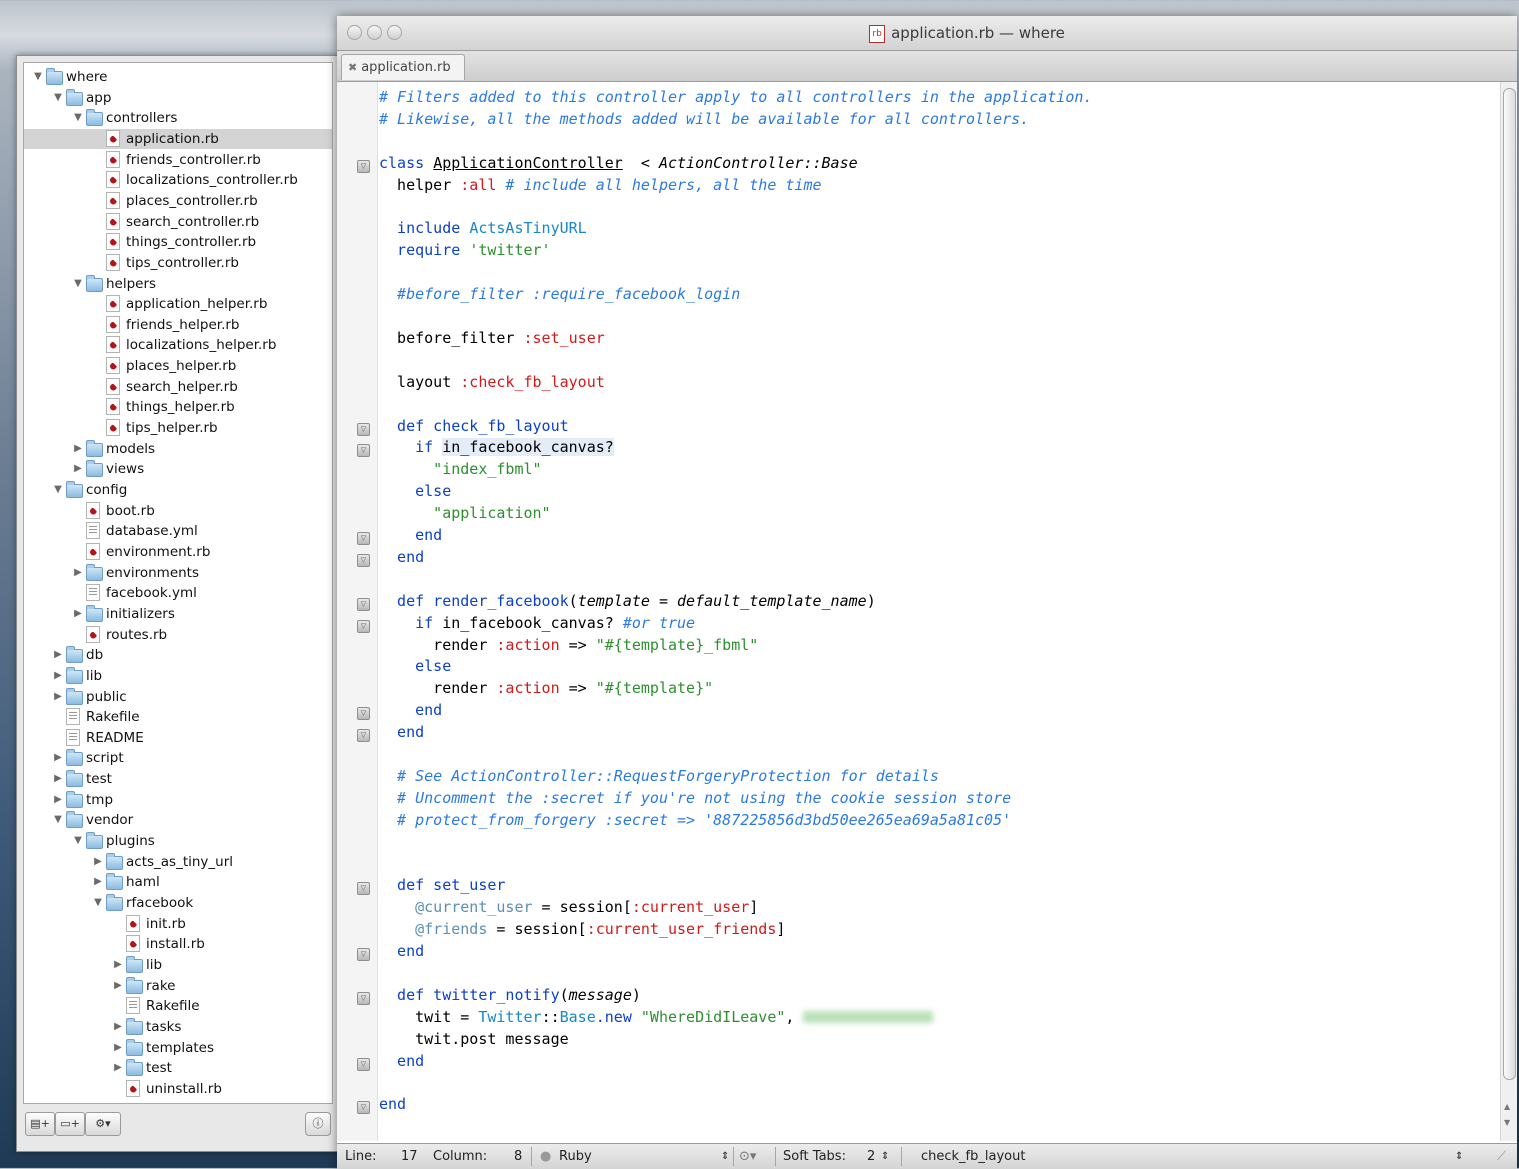 The width and height of the screenshot is (1519, 1169). What do you see at coordinates (178, 635) in the screenshot?
I see `tree-item-rb: routes.rb` at bounding box center [178, 635].